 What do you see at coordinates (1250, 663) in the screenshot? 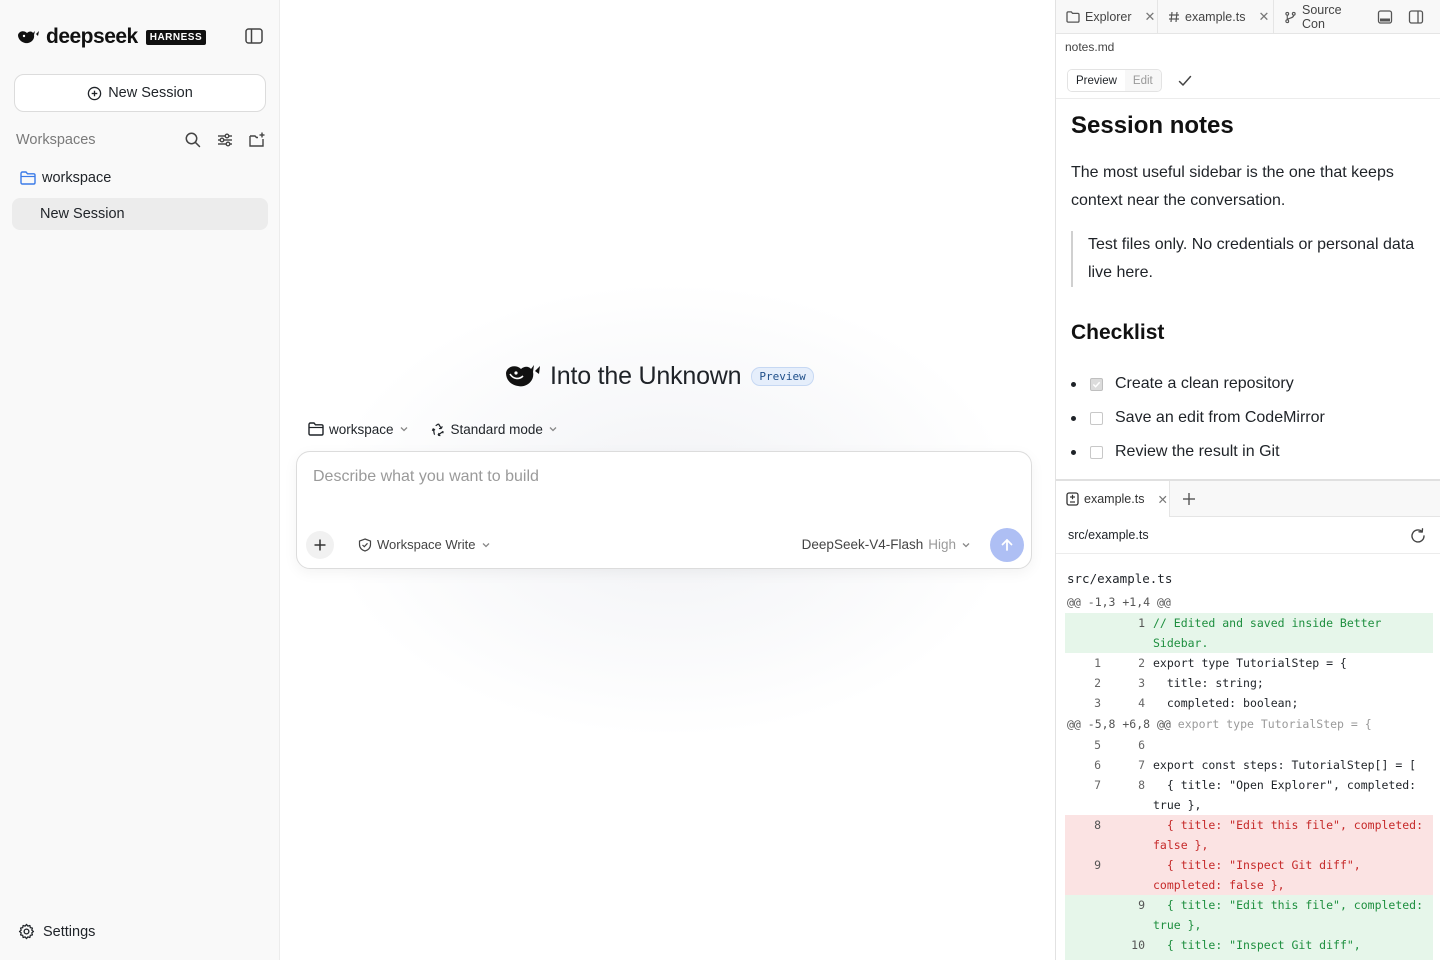
I see `line-code: export type TutorialStep = {` at bounding box center [1250, 663].